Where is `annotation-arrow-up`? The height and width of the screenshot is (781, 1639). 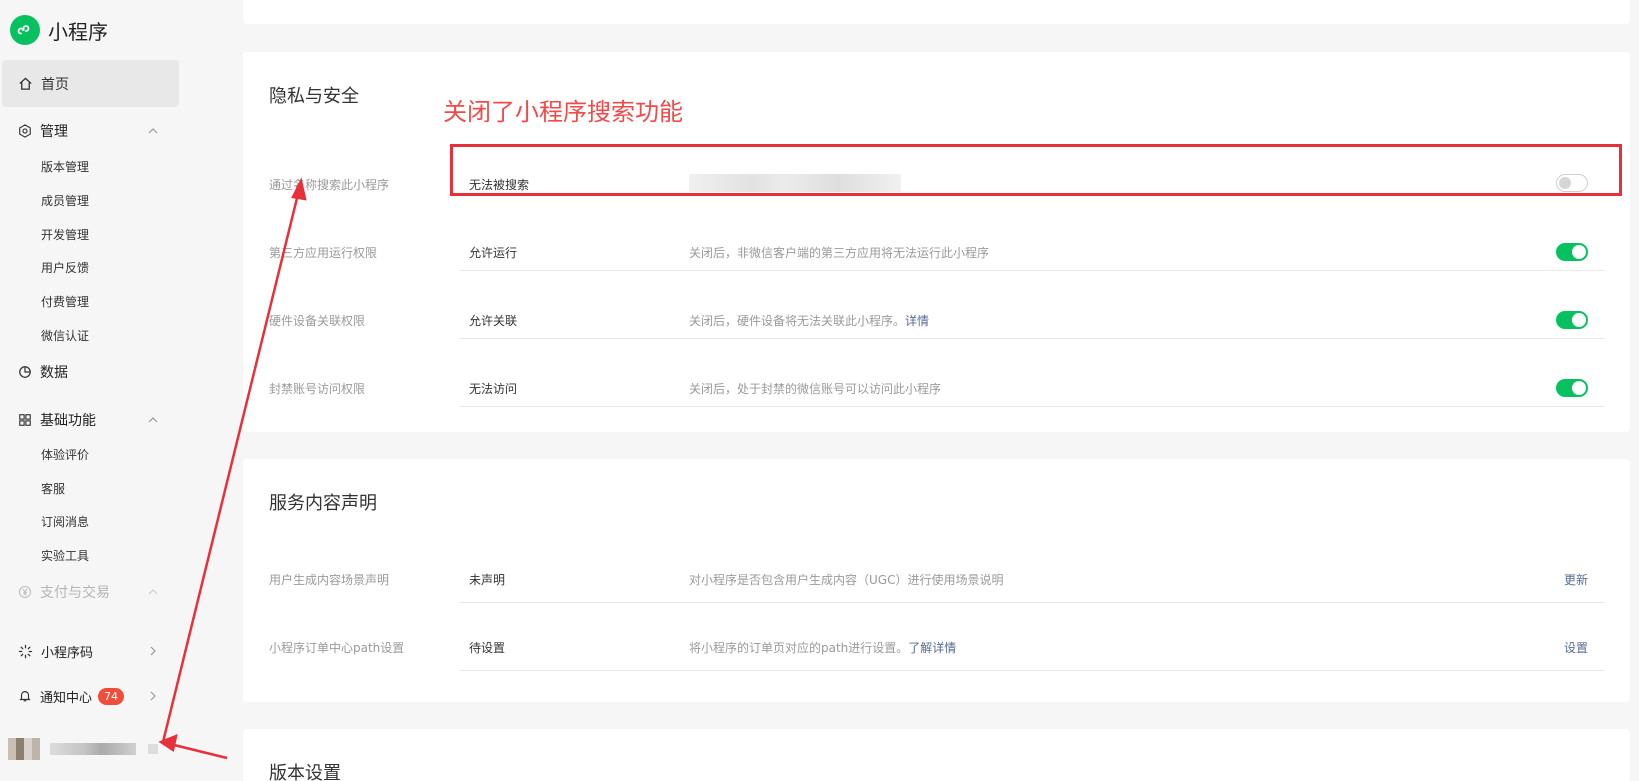 annotation-arrow-up is located at coordinates (231, 466).